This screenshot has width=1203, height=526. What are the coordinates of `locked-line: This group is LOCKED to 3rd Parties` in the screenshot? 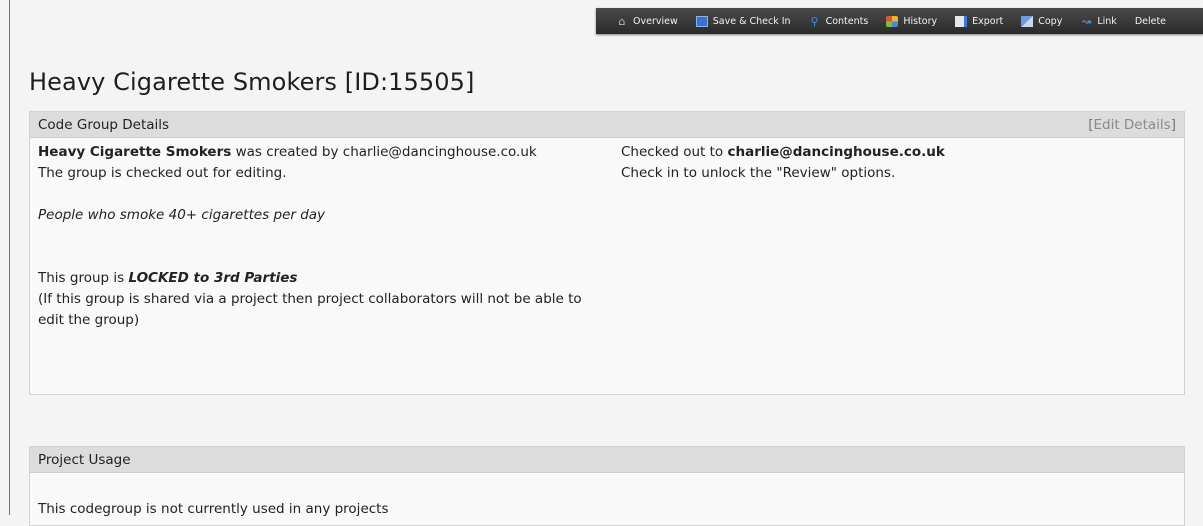 It's located at (318, 278).